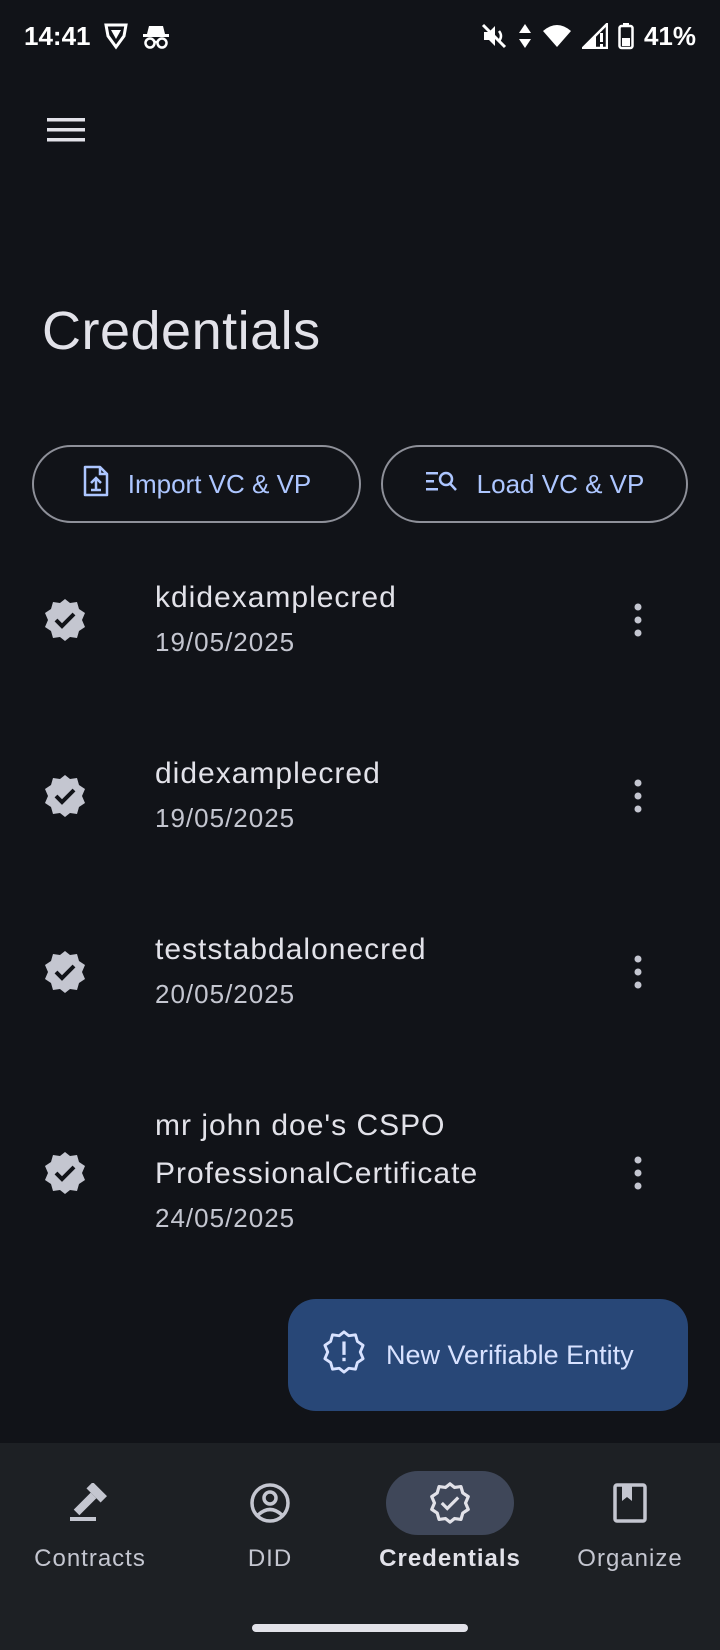  Describe the element at coordinates (268, 773) in the screenshot. I see `credential-name: didexamplecred` at that location.